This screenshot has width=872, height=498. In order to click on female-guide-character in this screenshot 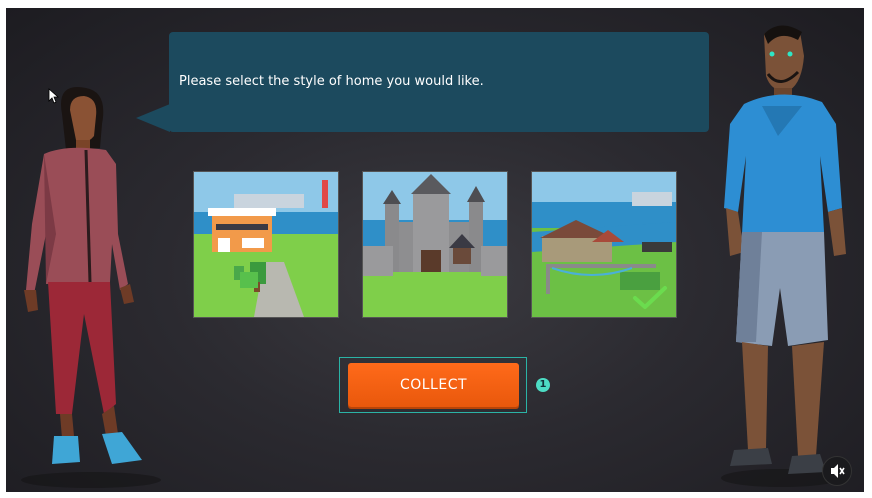, I will do `click(91, 287)`.